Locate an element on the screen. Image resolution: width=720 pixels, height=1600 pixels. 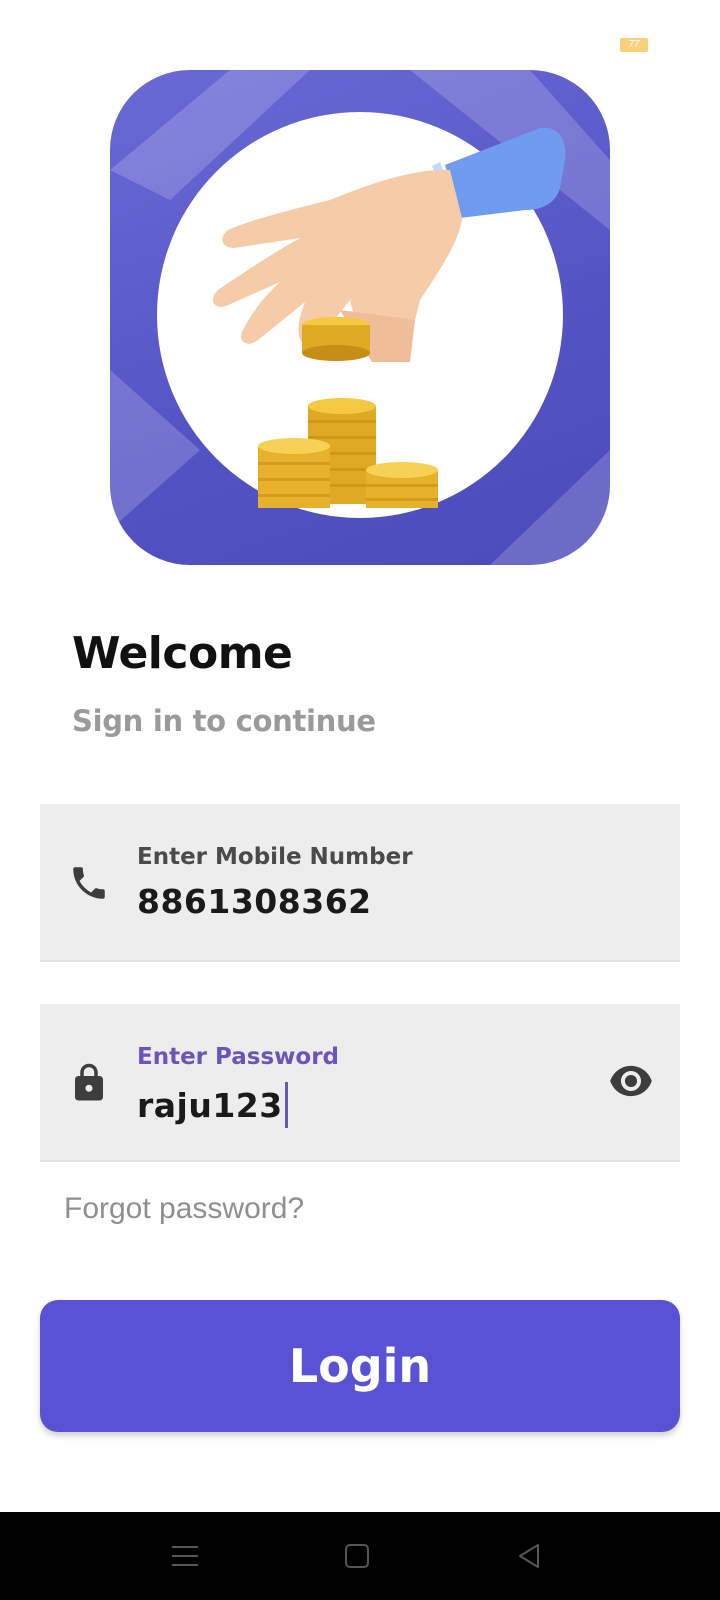
password-value: raju123 is located at coordinates (210, 1105).